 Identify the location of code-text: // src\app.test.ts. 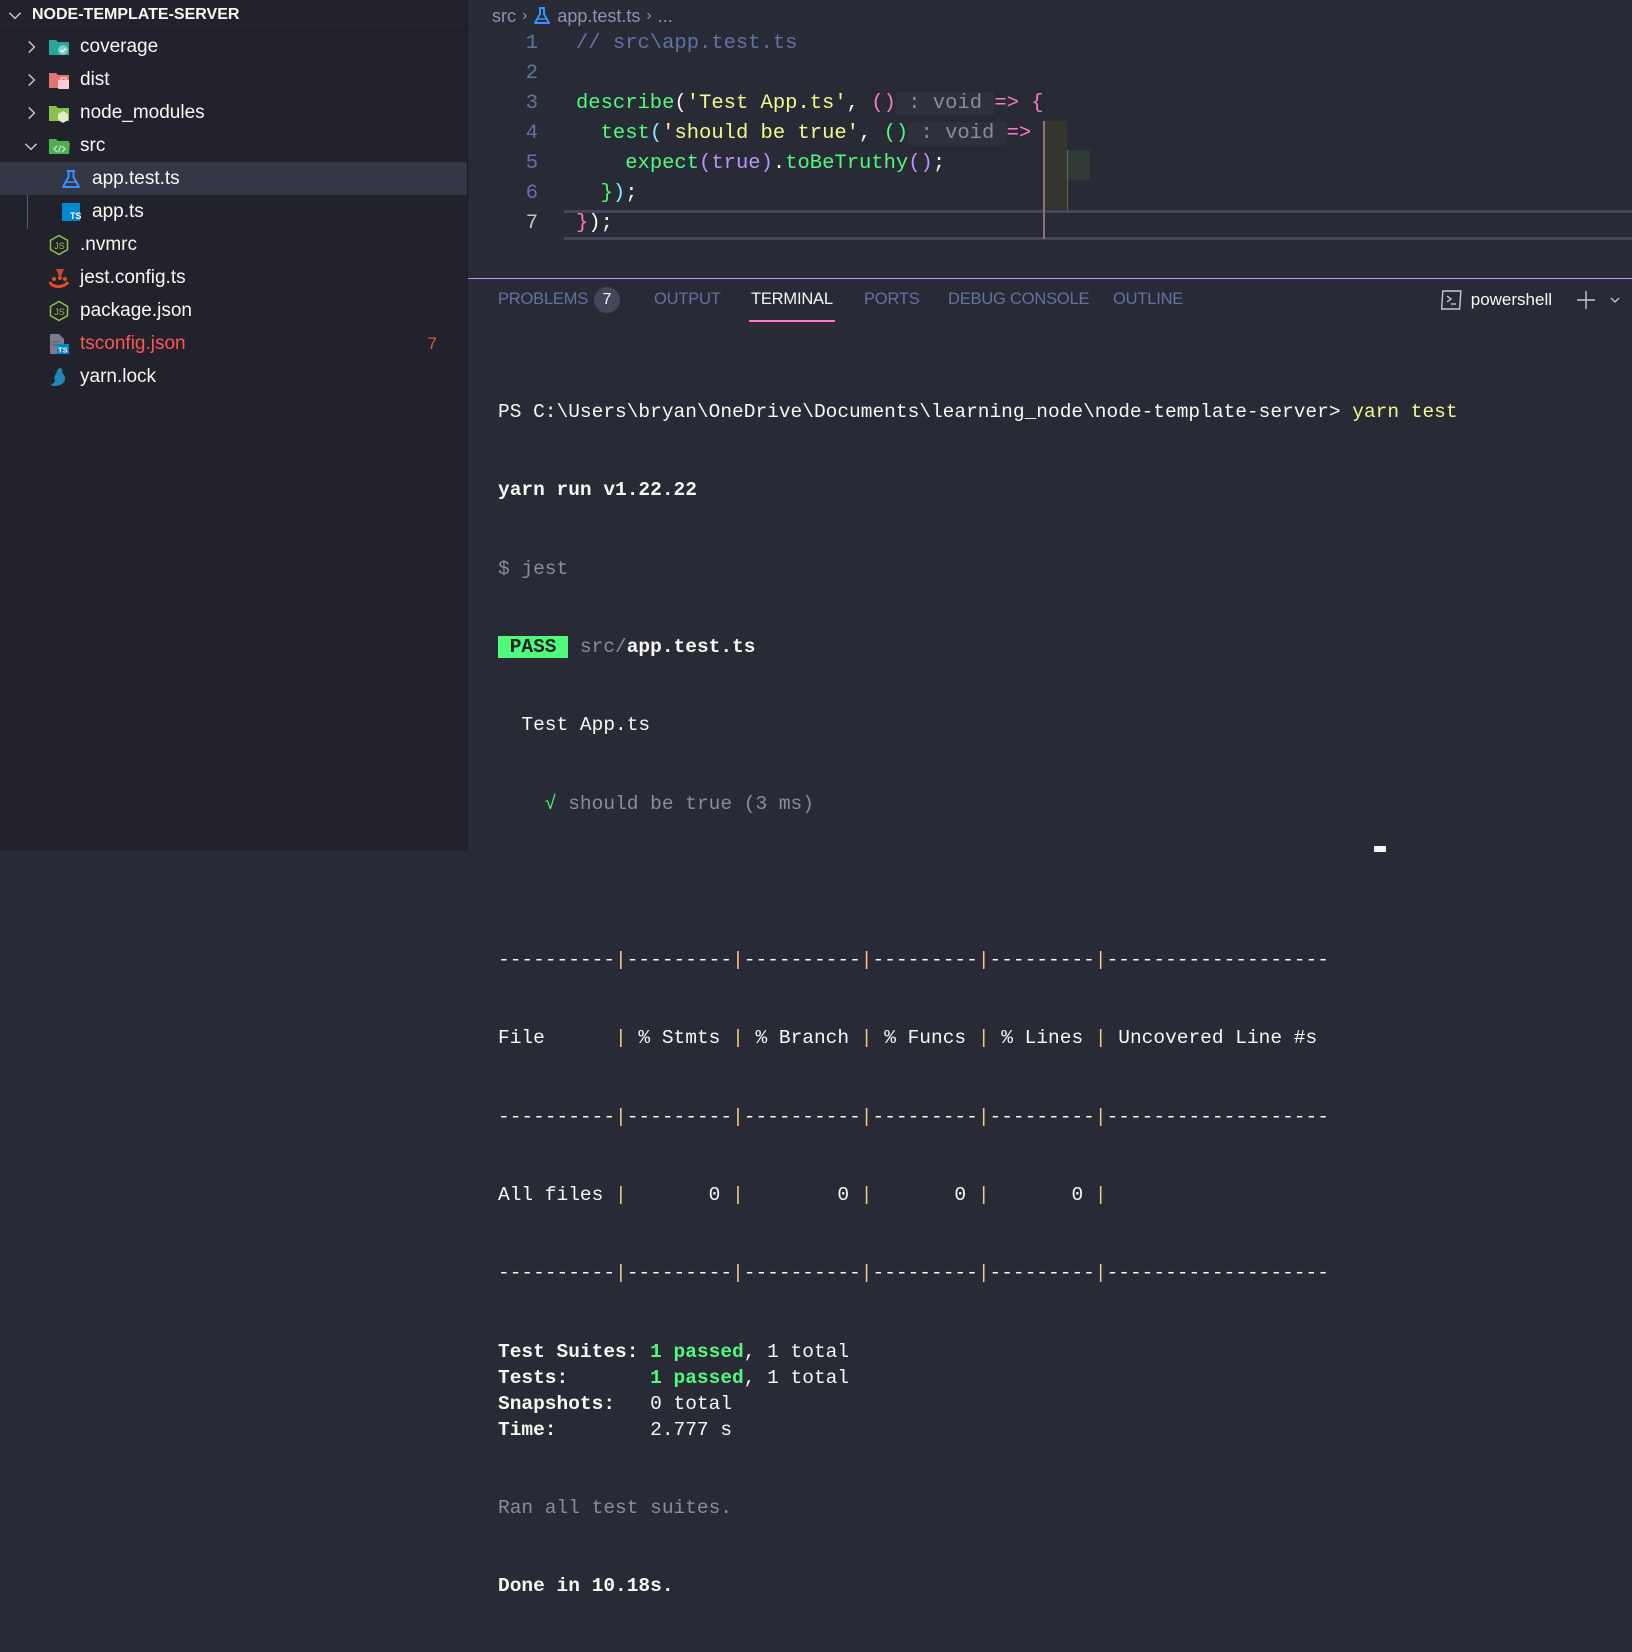
(686, 43).